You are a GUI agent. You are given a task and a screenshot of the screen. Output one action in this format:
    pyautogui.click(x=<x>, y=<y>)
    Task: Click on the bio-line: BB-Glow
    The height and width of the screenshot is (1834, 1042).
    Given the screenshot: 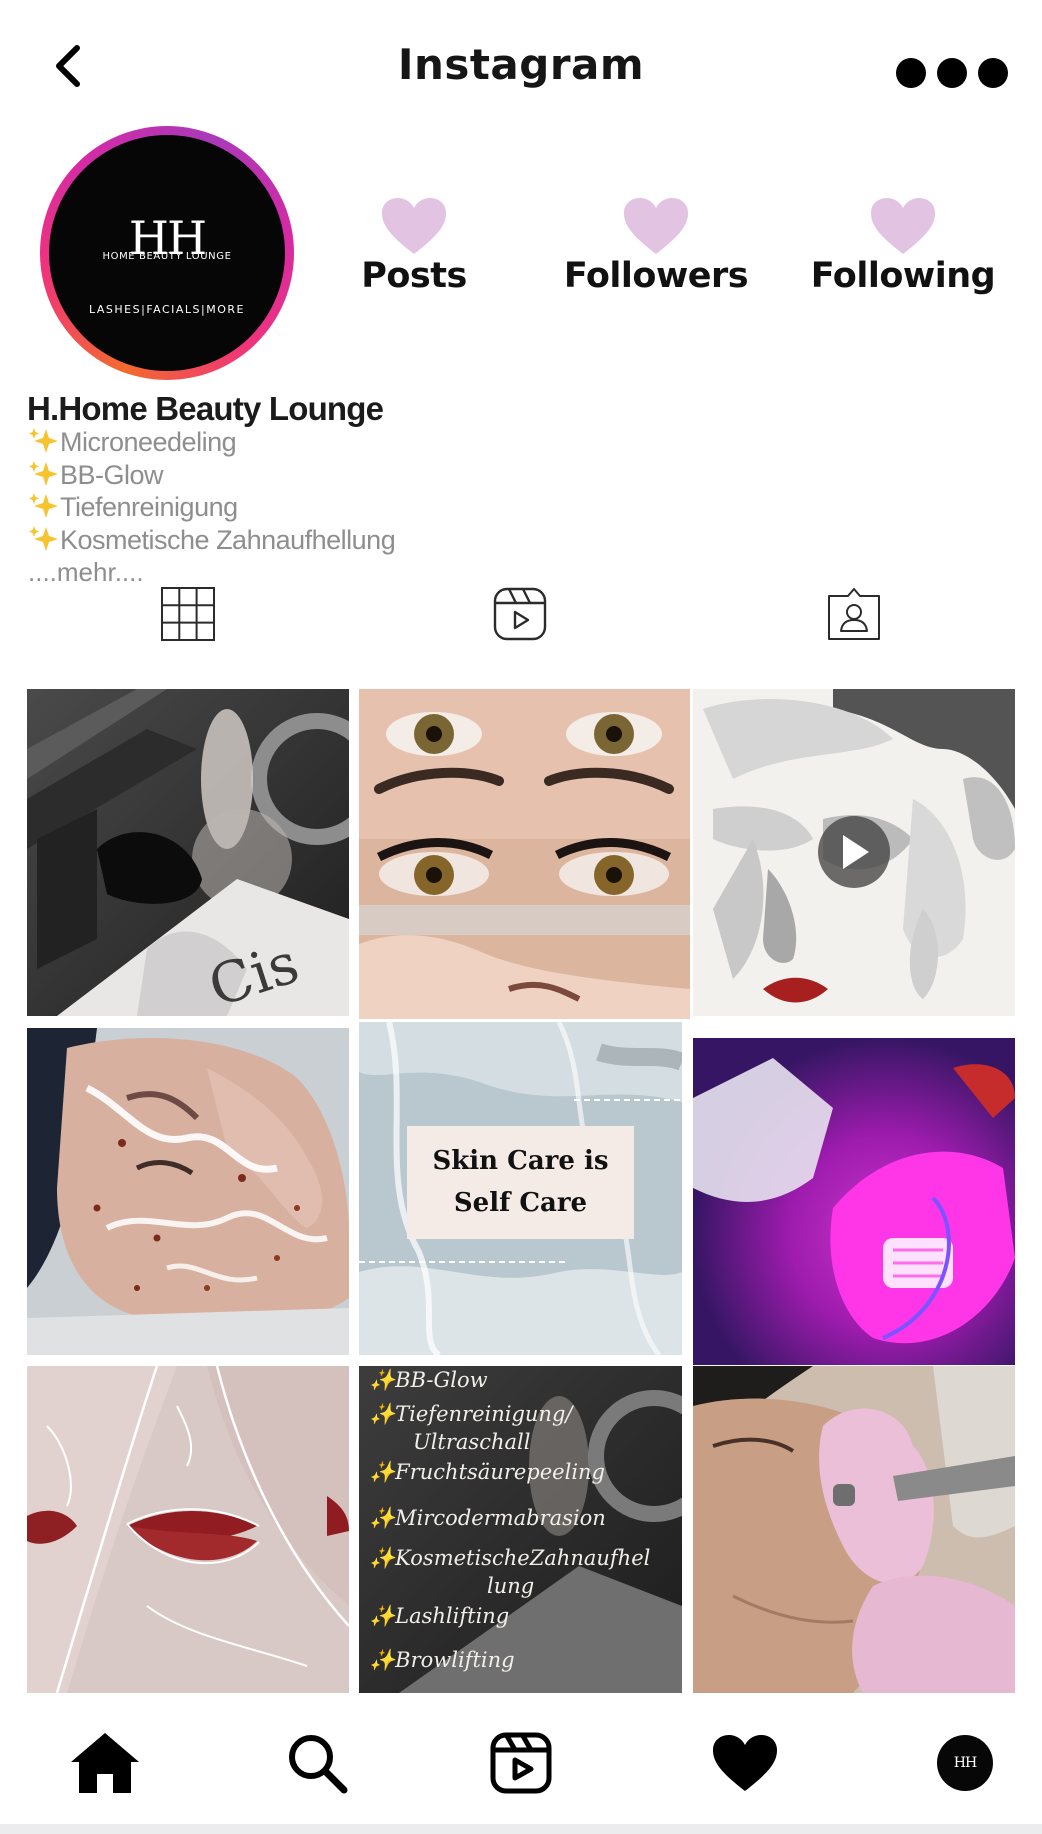 What is the action you would take?
    pyautogui.click(x=211, y=475)
    